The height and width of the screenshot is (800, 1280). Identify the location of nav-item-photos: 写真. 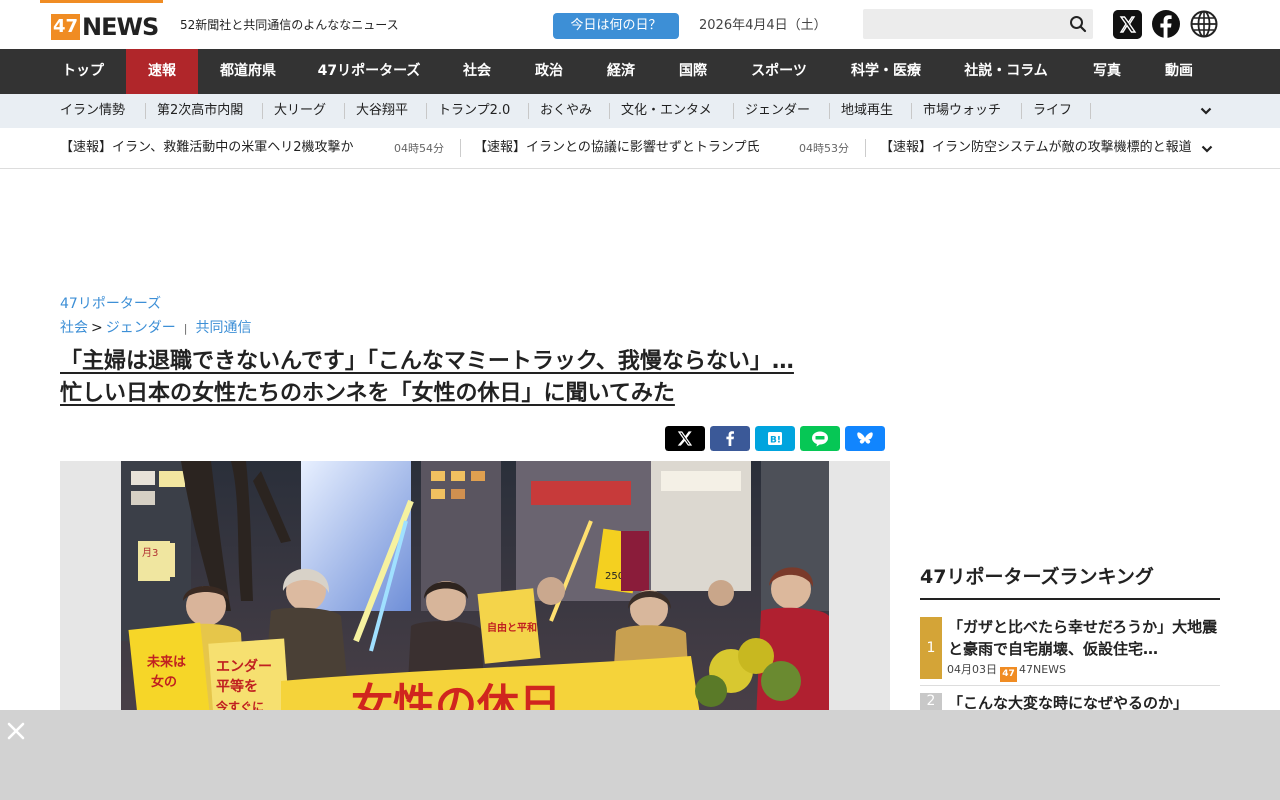
(1107, 71).